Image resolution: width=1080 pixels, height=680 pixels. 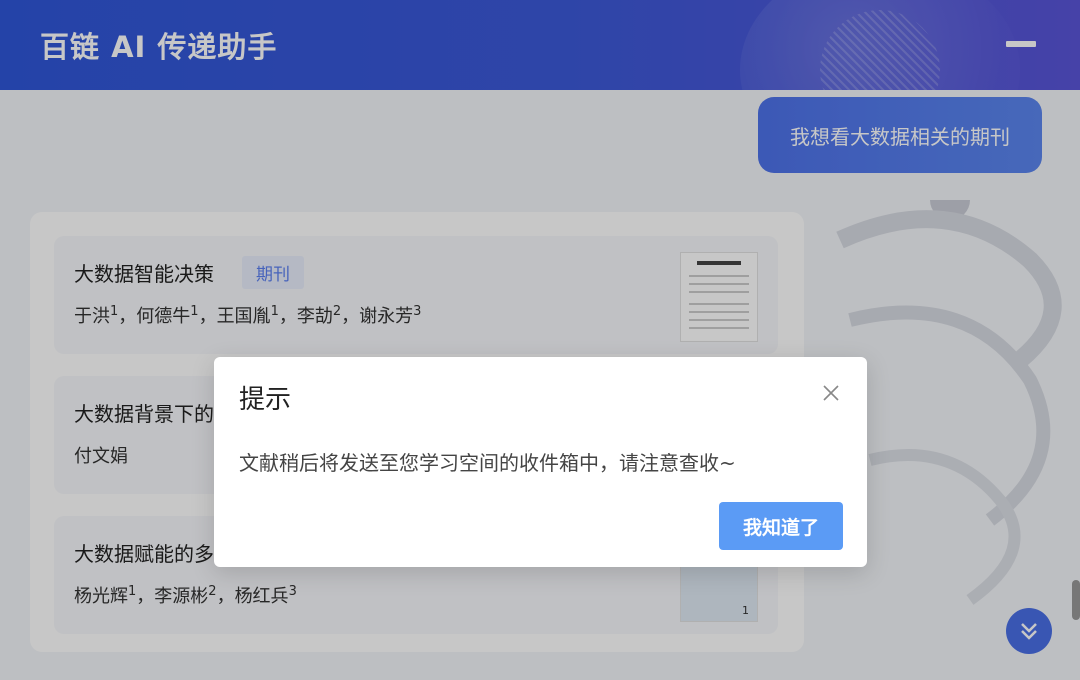 What do you see at coordinates (265, 400) in the screenshot?
I see `dialog-title: 提示` at bounding box center [265, 400].